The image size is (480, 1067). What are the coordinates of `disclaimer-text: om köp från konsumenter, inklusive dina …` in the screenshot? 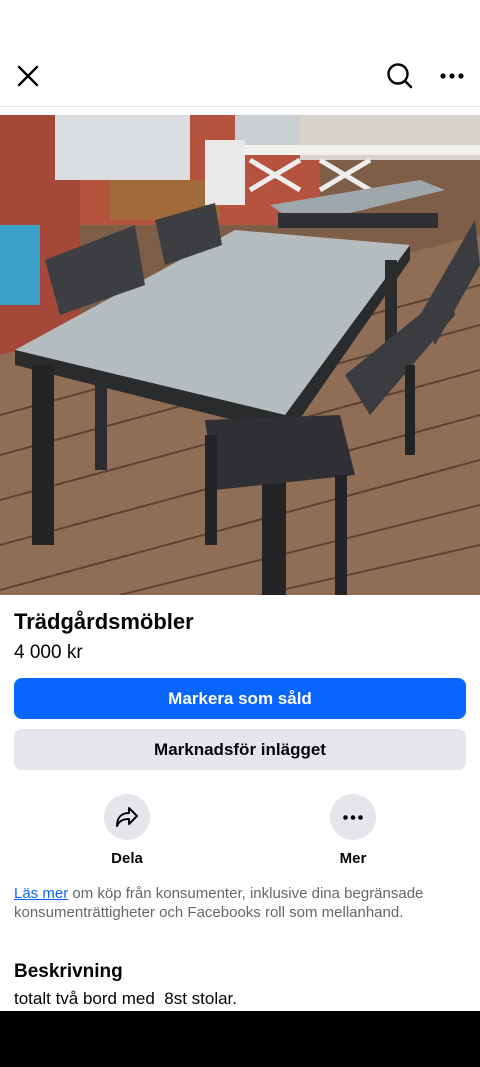 It's located at (219, 903).